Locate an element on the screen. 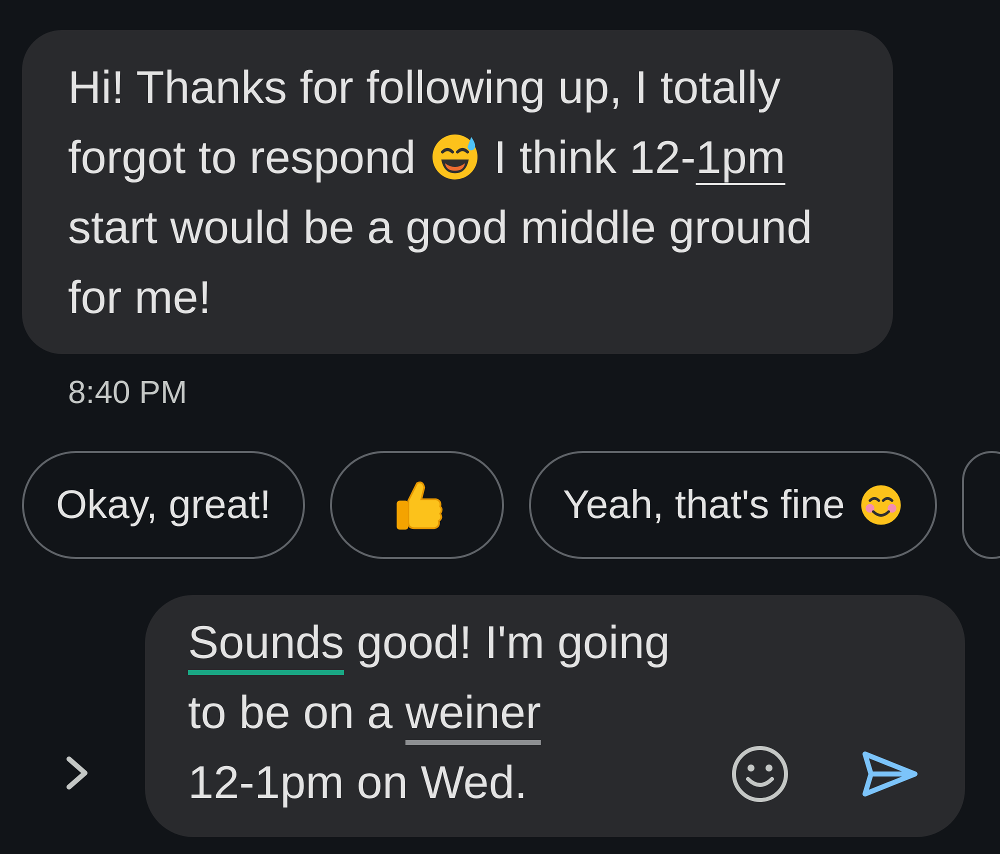 Image resolution: width=1000 pixels, height=854 pixels. sweat-smile-emoji-icon is located at coordinates (455, 157).